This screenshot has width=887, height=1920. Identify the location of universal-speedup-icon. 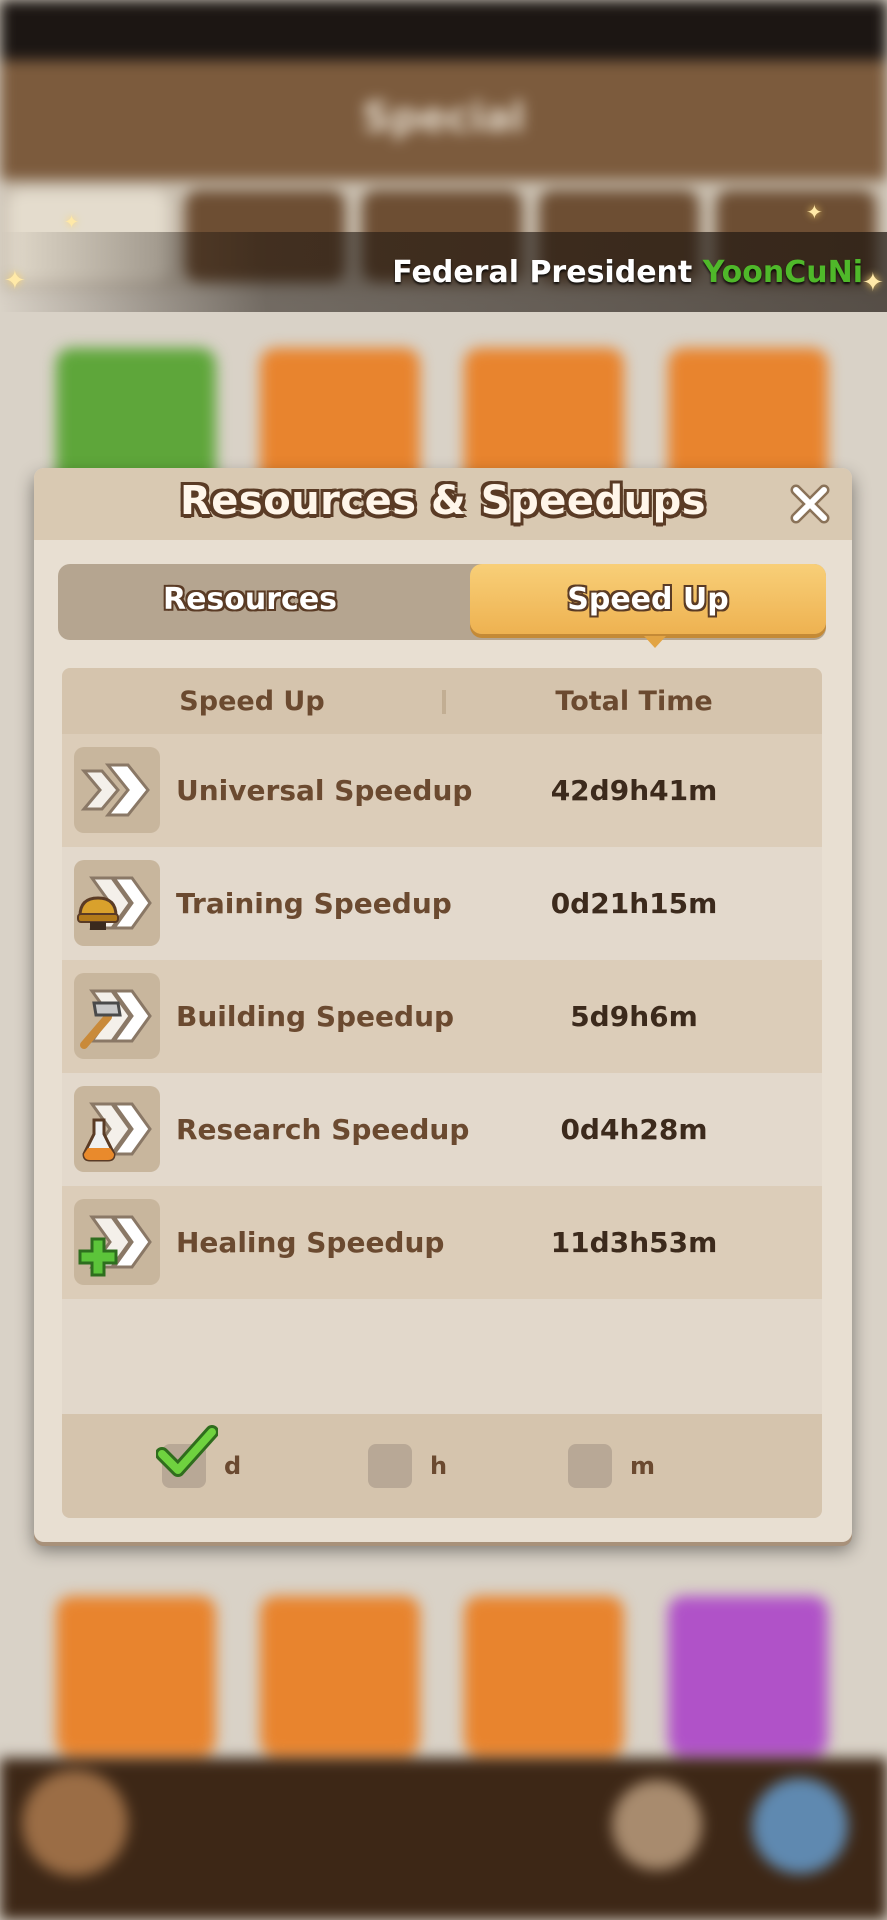
(117, 790).